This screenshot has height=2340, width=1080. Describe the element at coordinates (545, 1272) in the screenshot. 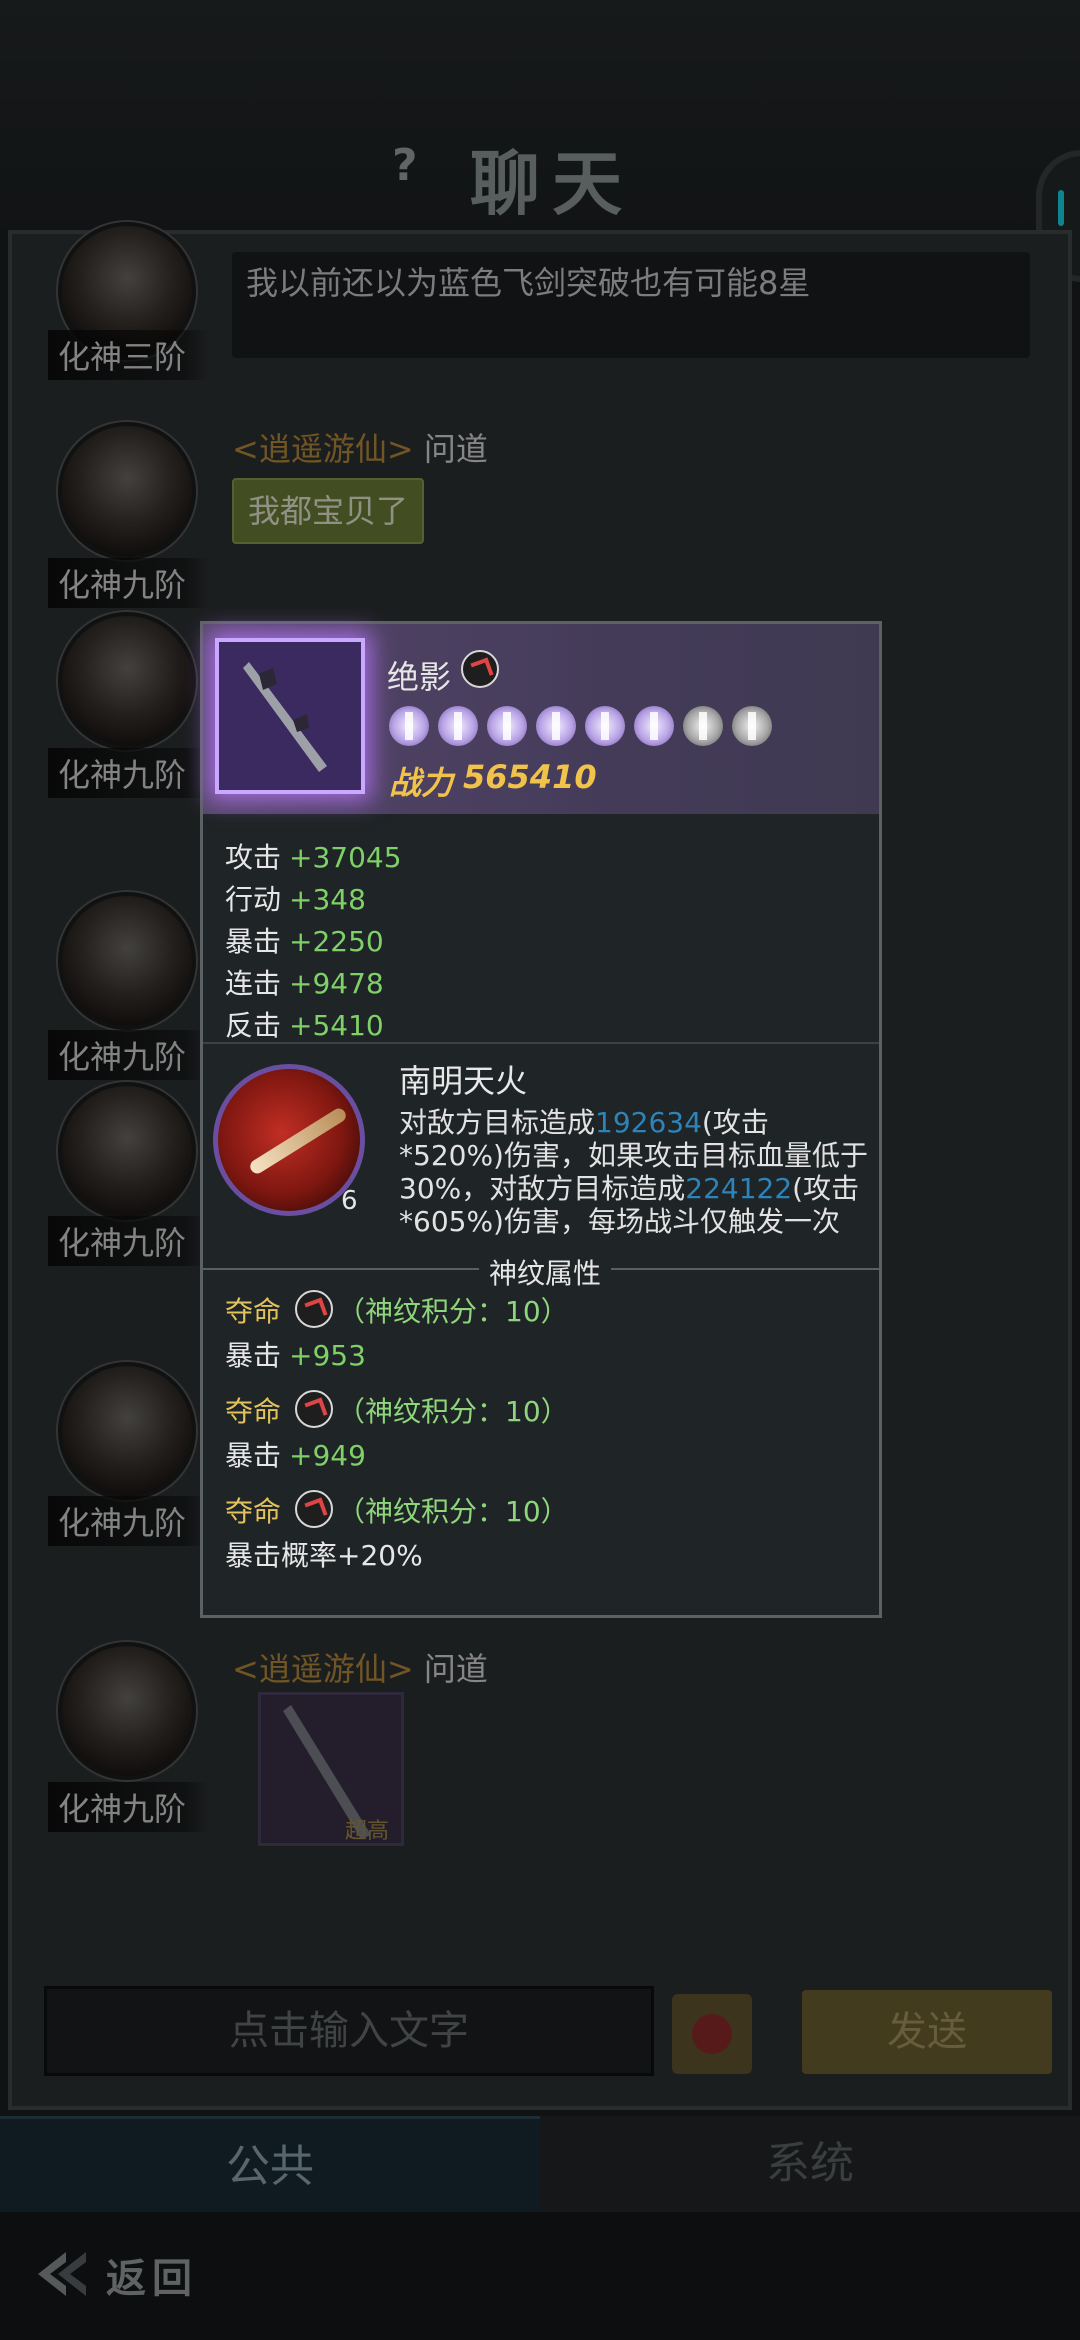

I see `rune-section-title: 神纹属性` at that location.